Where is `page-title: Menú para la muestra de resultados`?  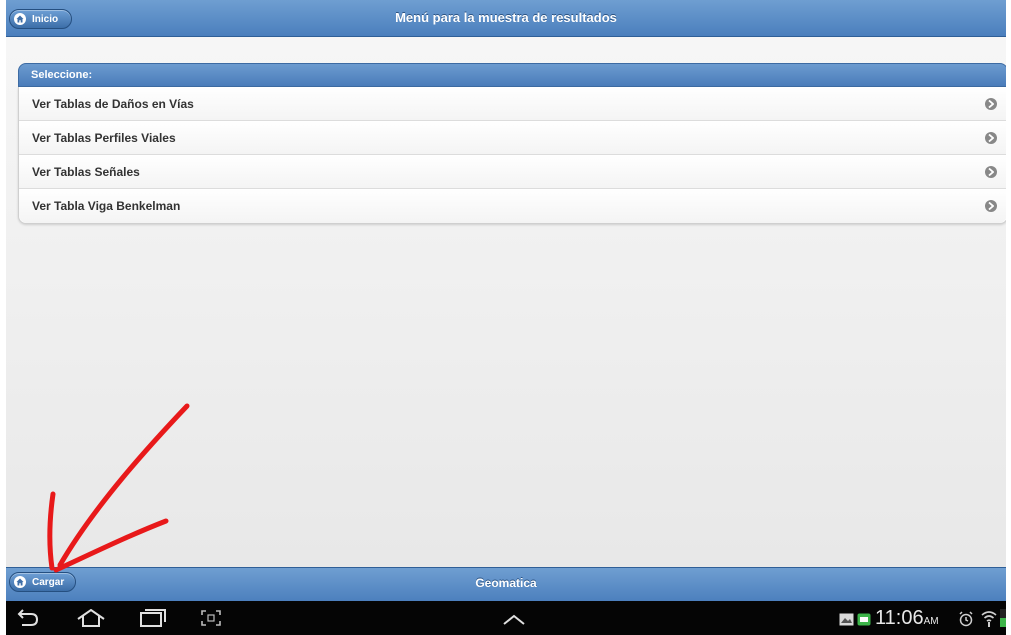 page-title: Menú para la muestra de resultados is located at coordinates (506, 17).